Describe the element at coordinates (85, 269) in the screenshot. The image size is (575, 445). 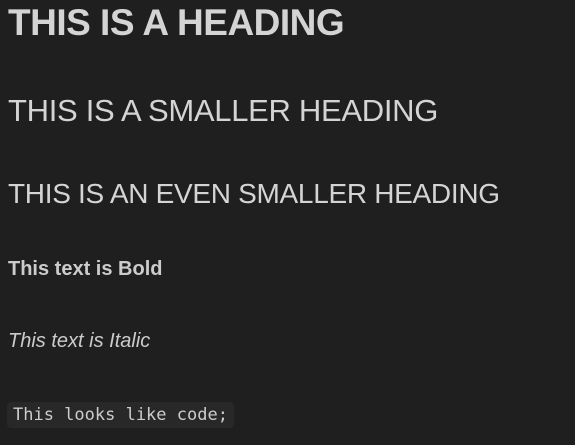
I see `bold-text: This text is Bold` at that location.